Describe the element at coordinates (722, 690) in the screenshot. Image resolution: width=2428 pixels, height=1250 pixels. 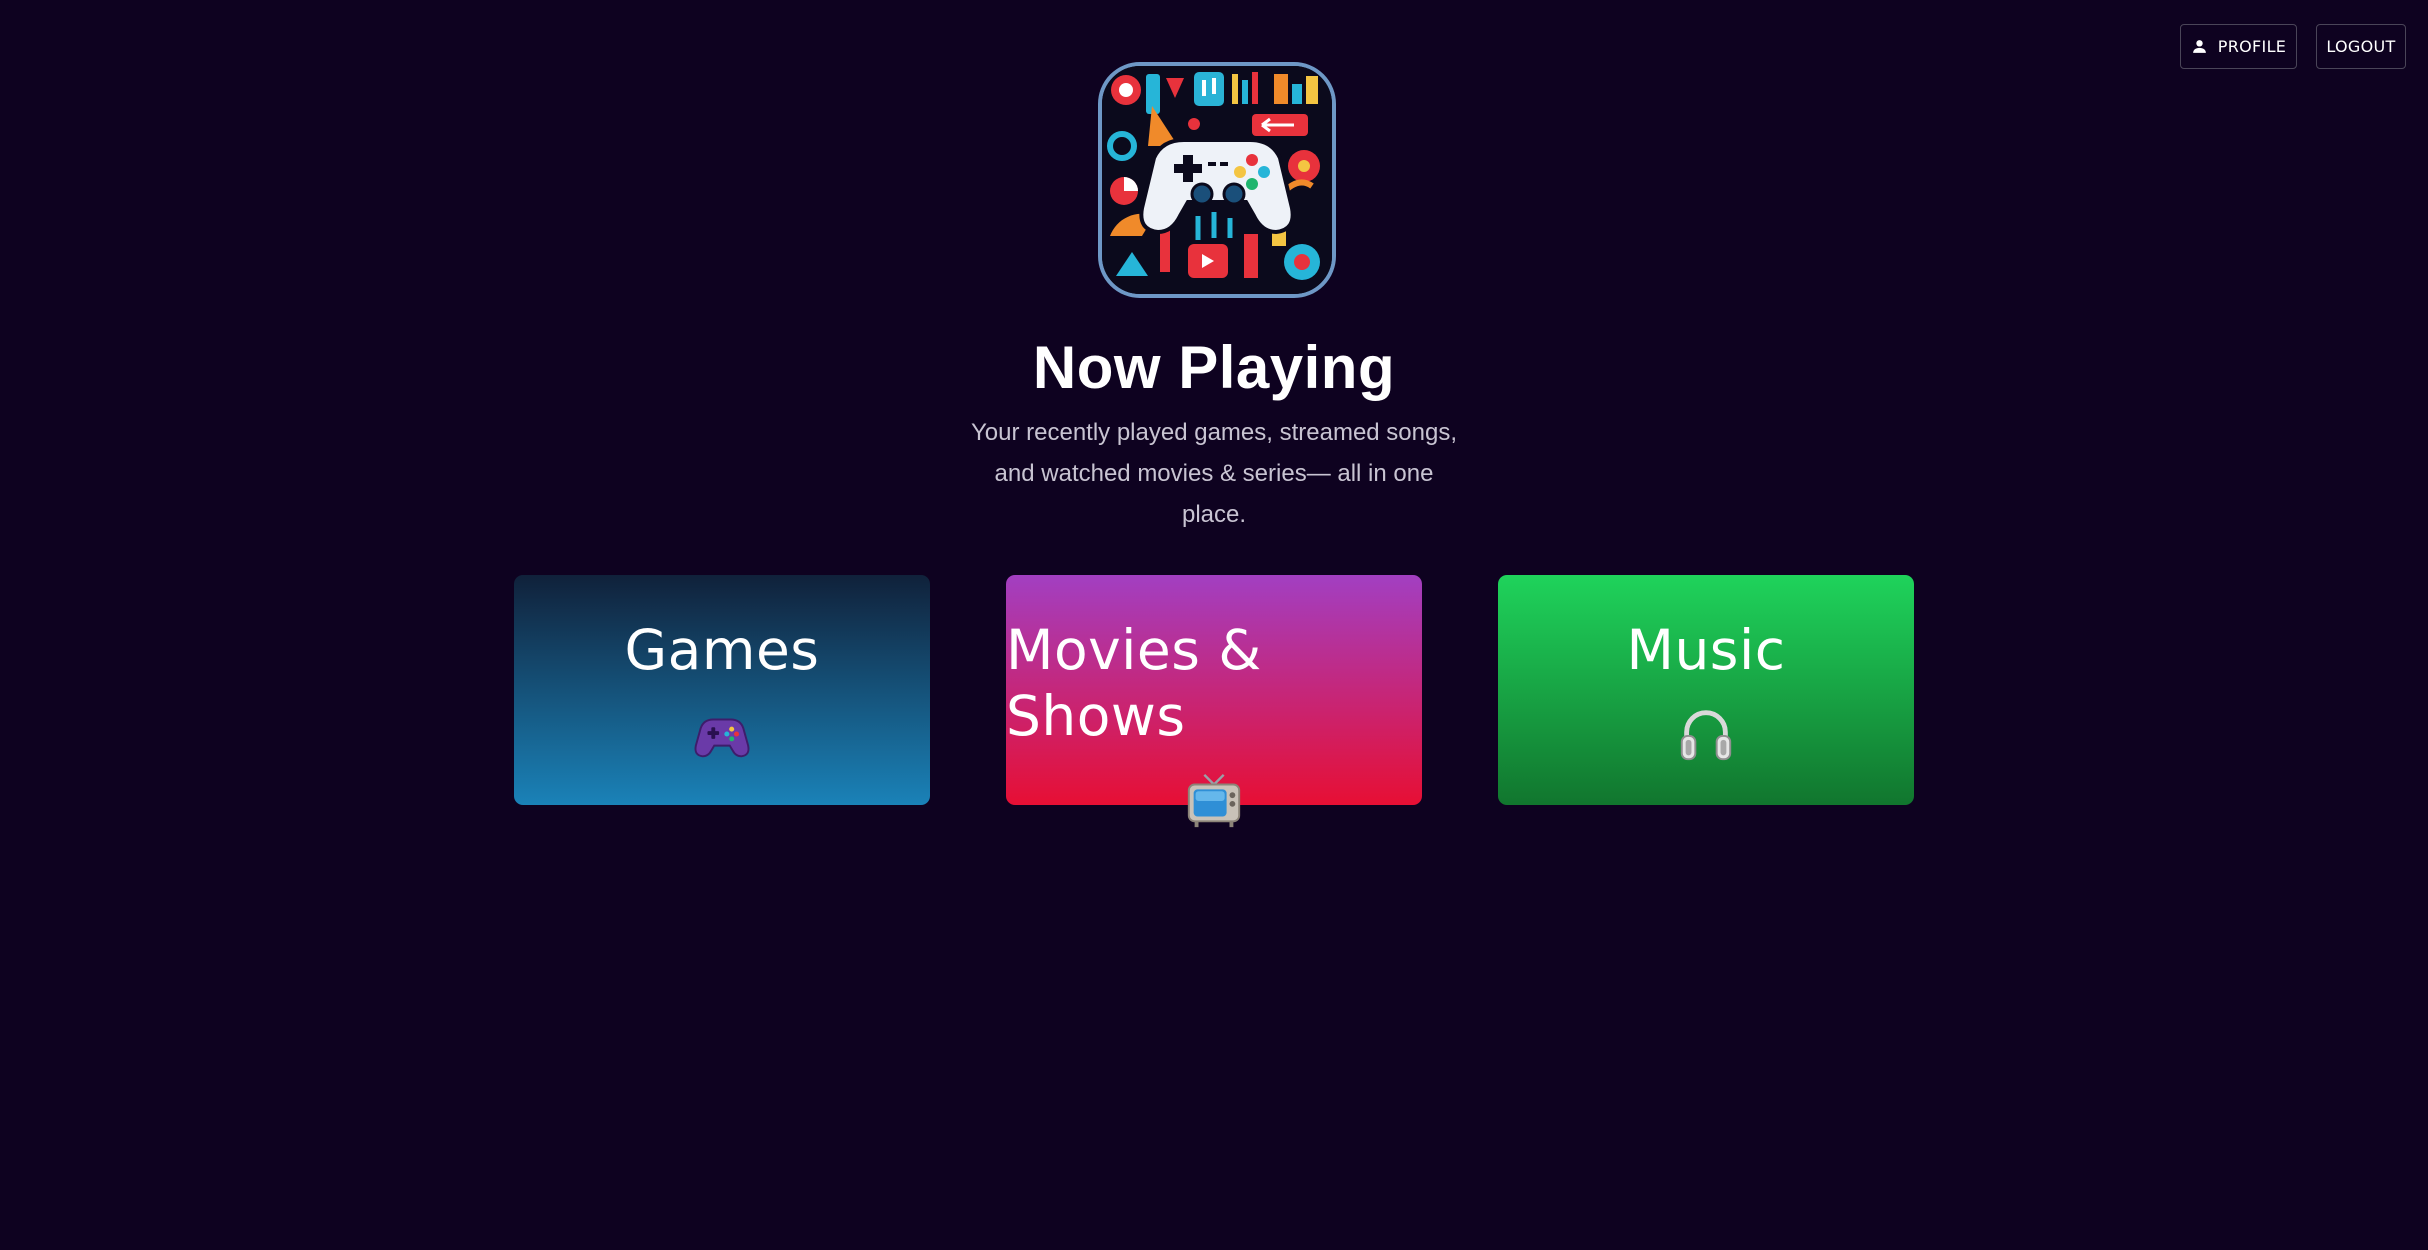
I see `games-card: Games` at that location.